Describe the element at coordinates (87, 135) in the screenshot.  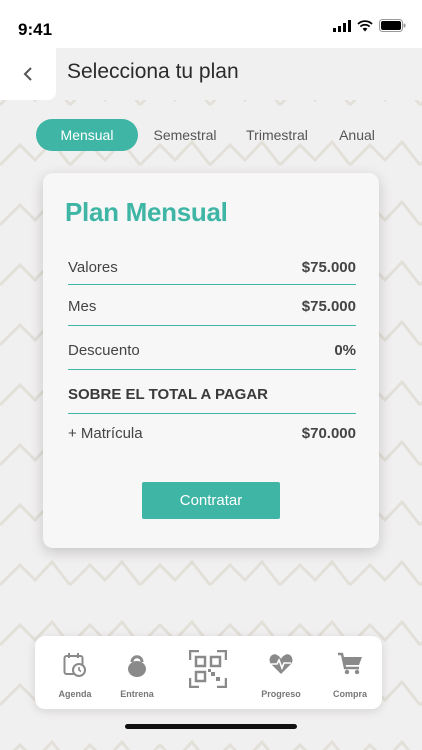
I see `tab-mensual: Mensual` at that location.